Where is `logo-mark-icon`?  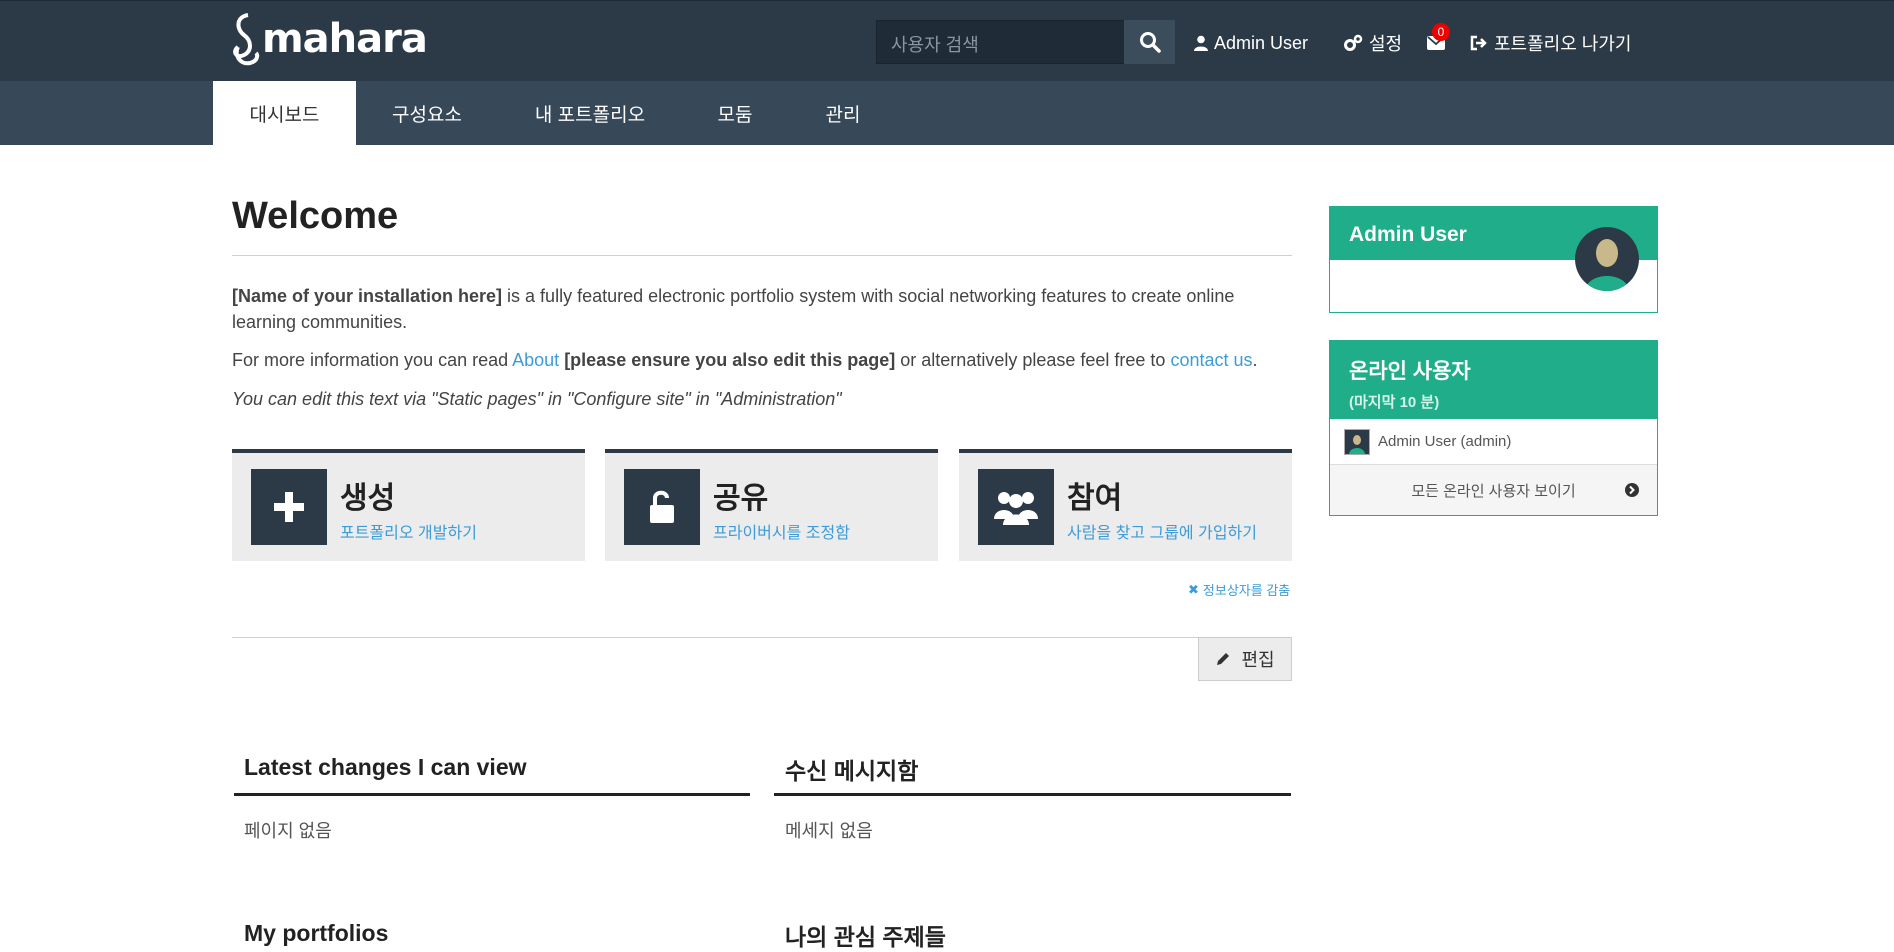
logo-mark-icon is located at coordinates (246, 39).